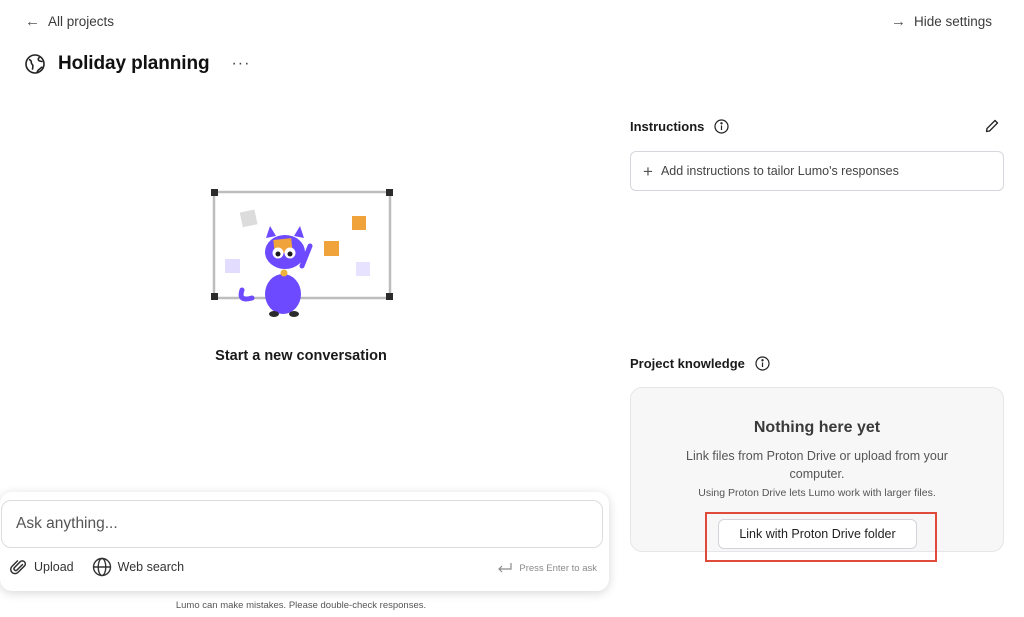  I want to click on upload-label: Upload, so click(54, 567).